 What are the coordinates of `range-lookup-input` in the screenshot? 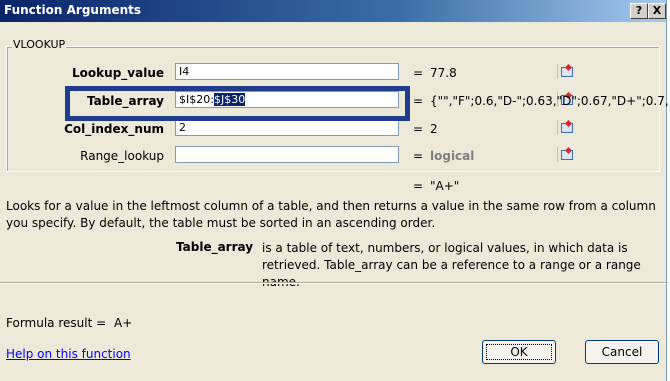 It's located at (374, 154).